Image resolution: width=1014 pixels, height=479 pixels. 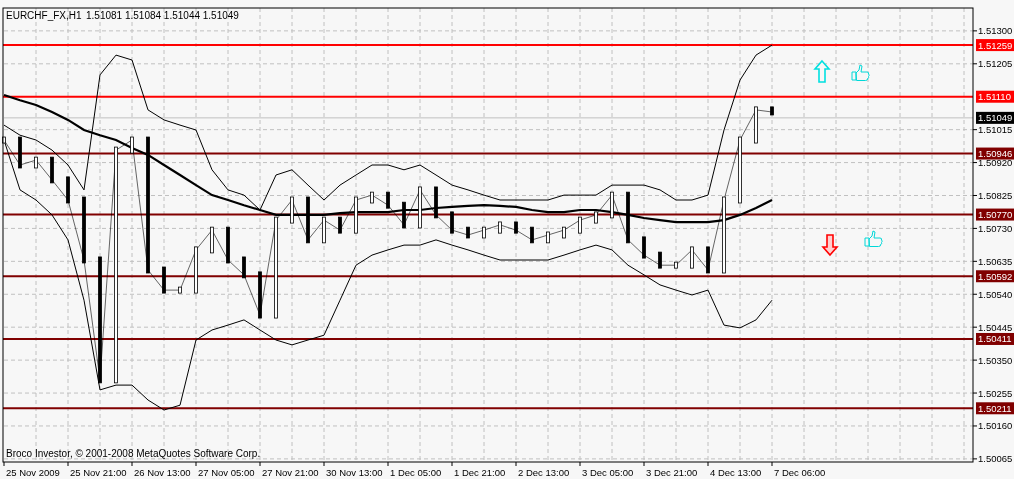 I want to click on time-axis-label: 4 Dec 13:00, so click(x=736, y=472).